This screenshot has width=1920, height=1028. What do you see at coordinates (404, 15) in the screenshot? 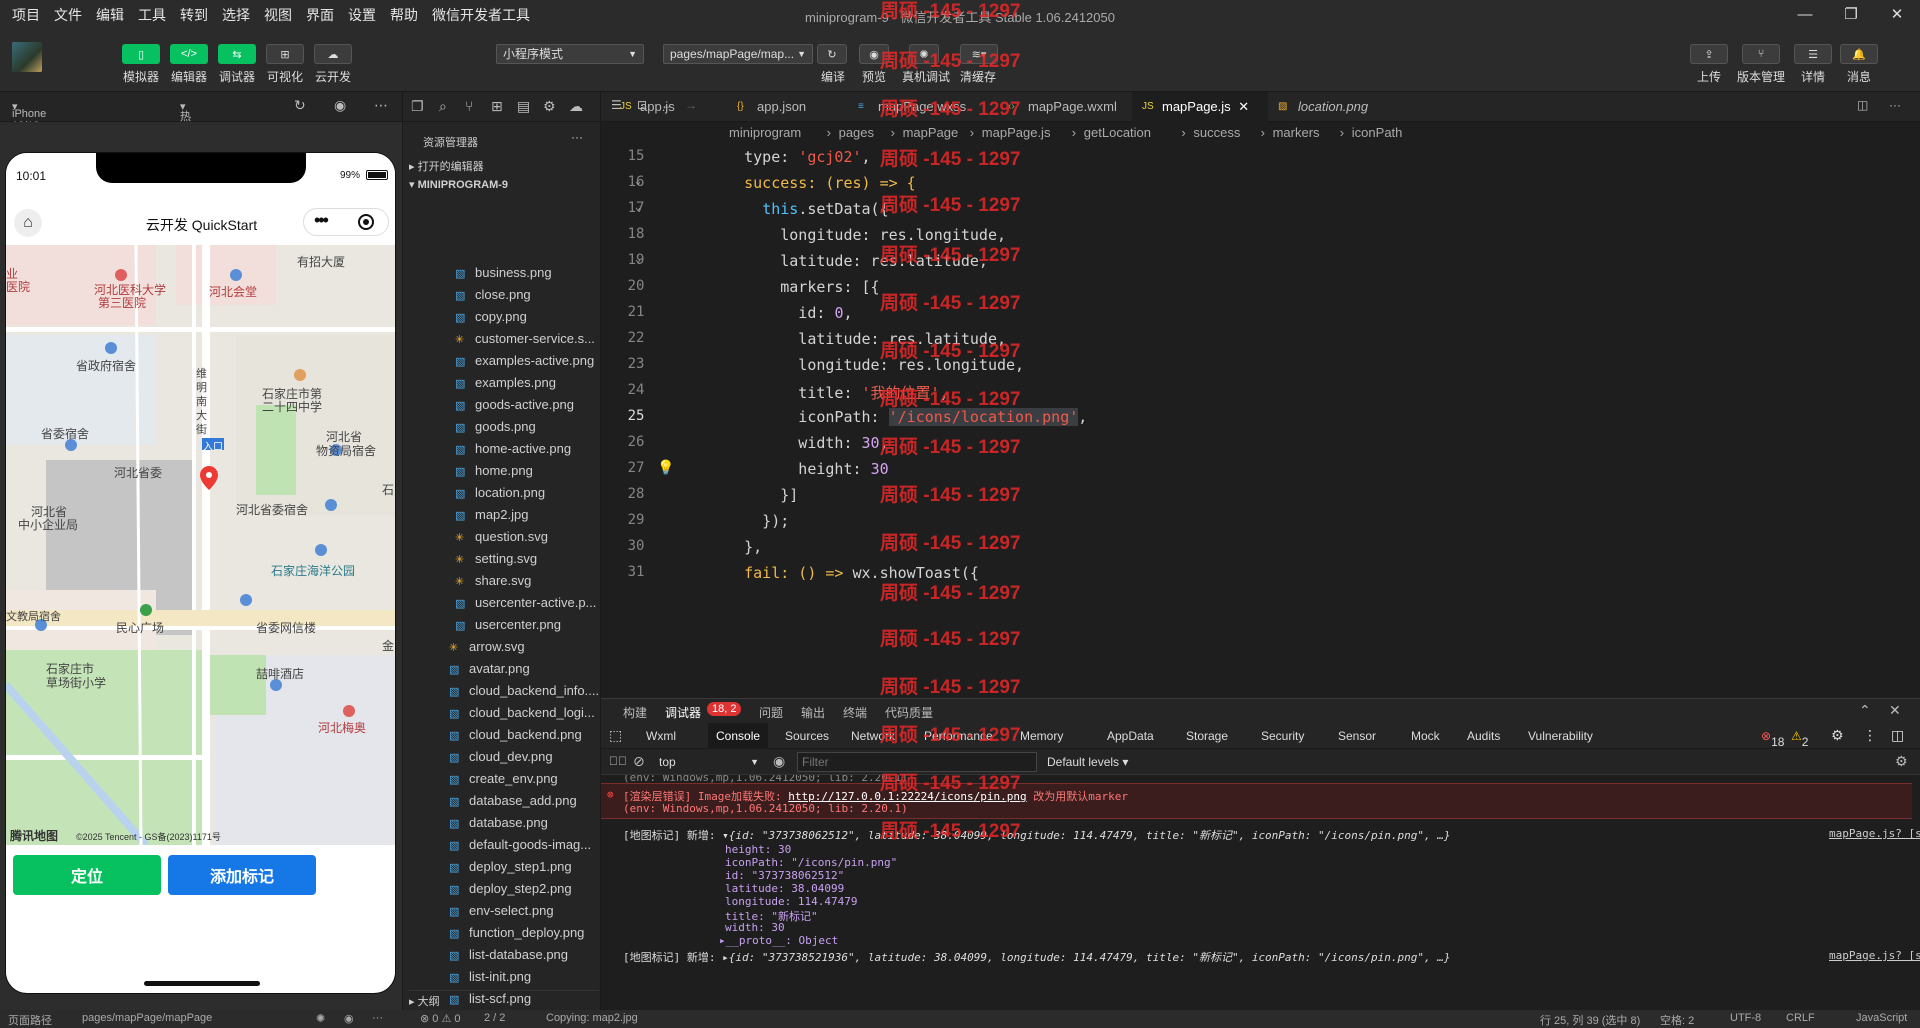
I see `menu-item: 帮助` at bounding box center [404, 15].